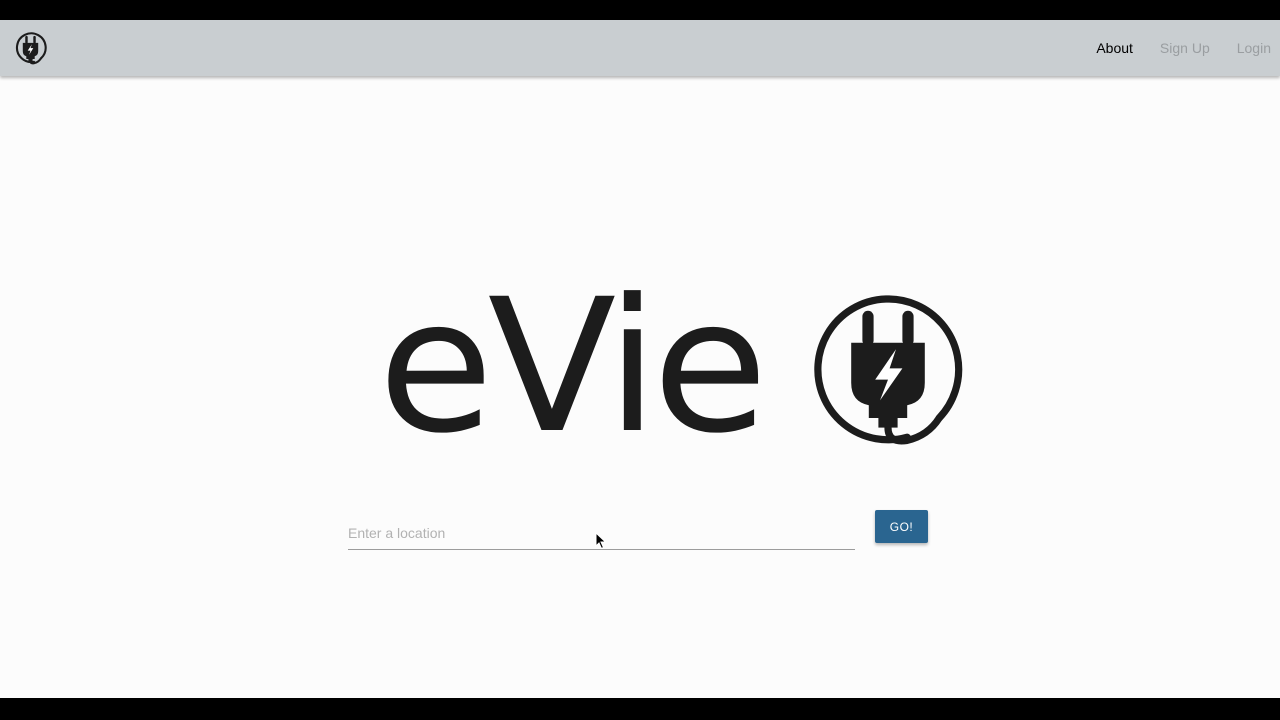  What do you see at coordinates (1254, 48) in the screenshot?
I see `nav-link-login: Login` at bounding box center [1254, 48].